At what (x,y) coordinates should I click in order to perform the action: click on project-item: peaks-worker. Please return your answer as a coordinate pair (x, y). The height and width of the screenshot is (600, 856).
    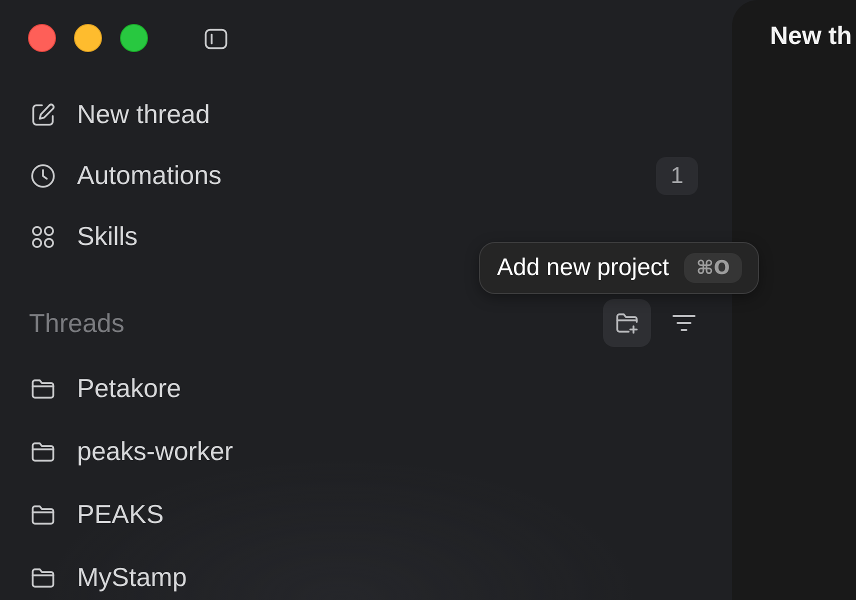
    Looking at the image, I should click on (131, 451).